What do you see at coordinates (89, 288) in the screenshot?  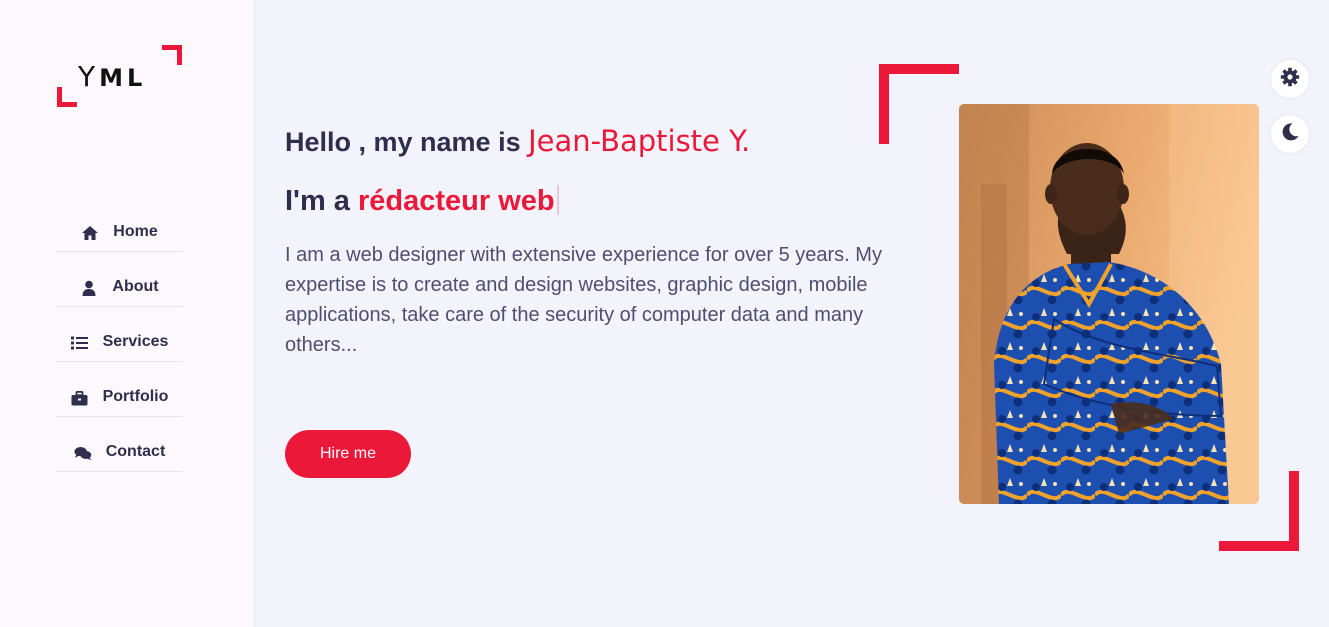 I see `user-icon` at bounding box center [89, 288].